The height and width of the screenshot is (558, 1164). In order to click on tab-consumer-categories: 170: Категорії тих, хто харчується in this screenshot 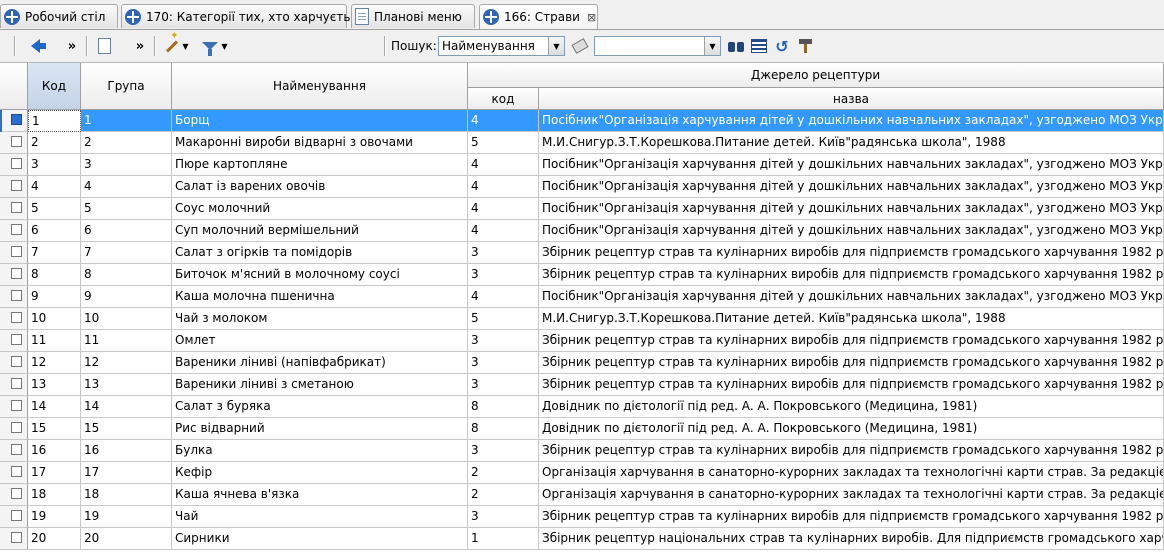, I will do `click(242, 16)`.